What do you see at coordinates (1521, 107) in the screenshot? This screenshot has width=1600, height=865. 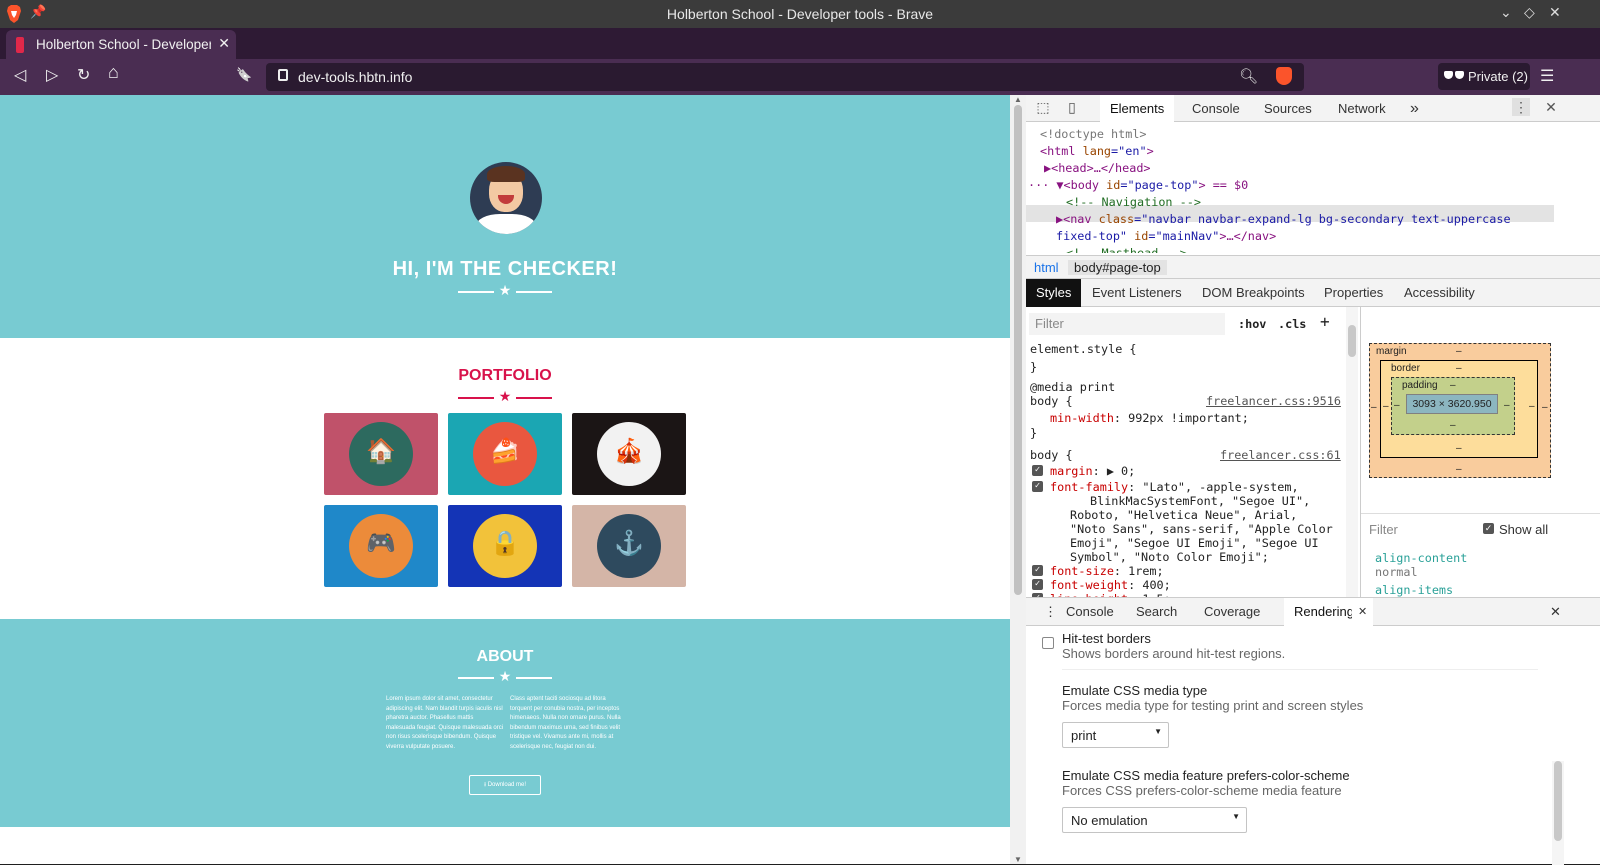 I see `devtools-menu-icon: ⋮` at bounding box center [1521, 107].